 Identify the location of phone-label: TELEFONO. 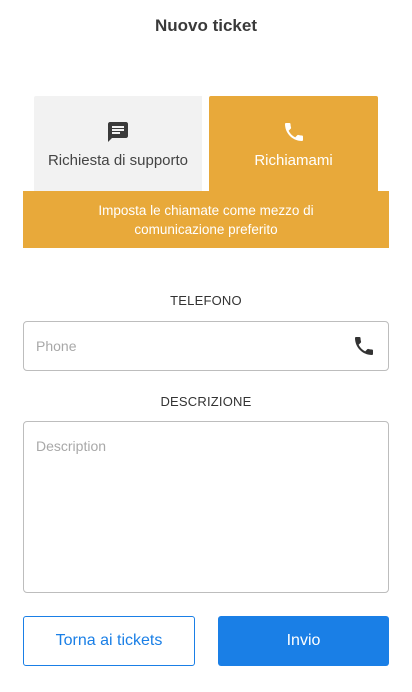
(206, 300).